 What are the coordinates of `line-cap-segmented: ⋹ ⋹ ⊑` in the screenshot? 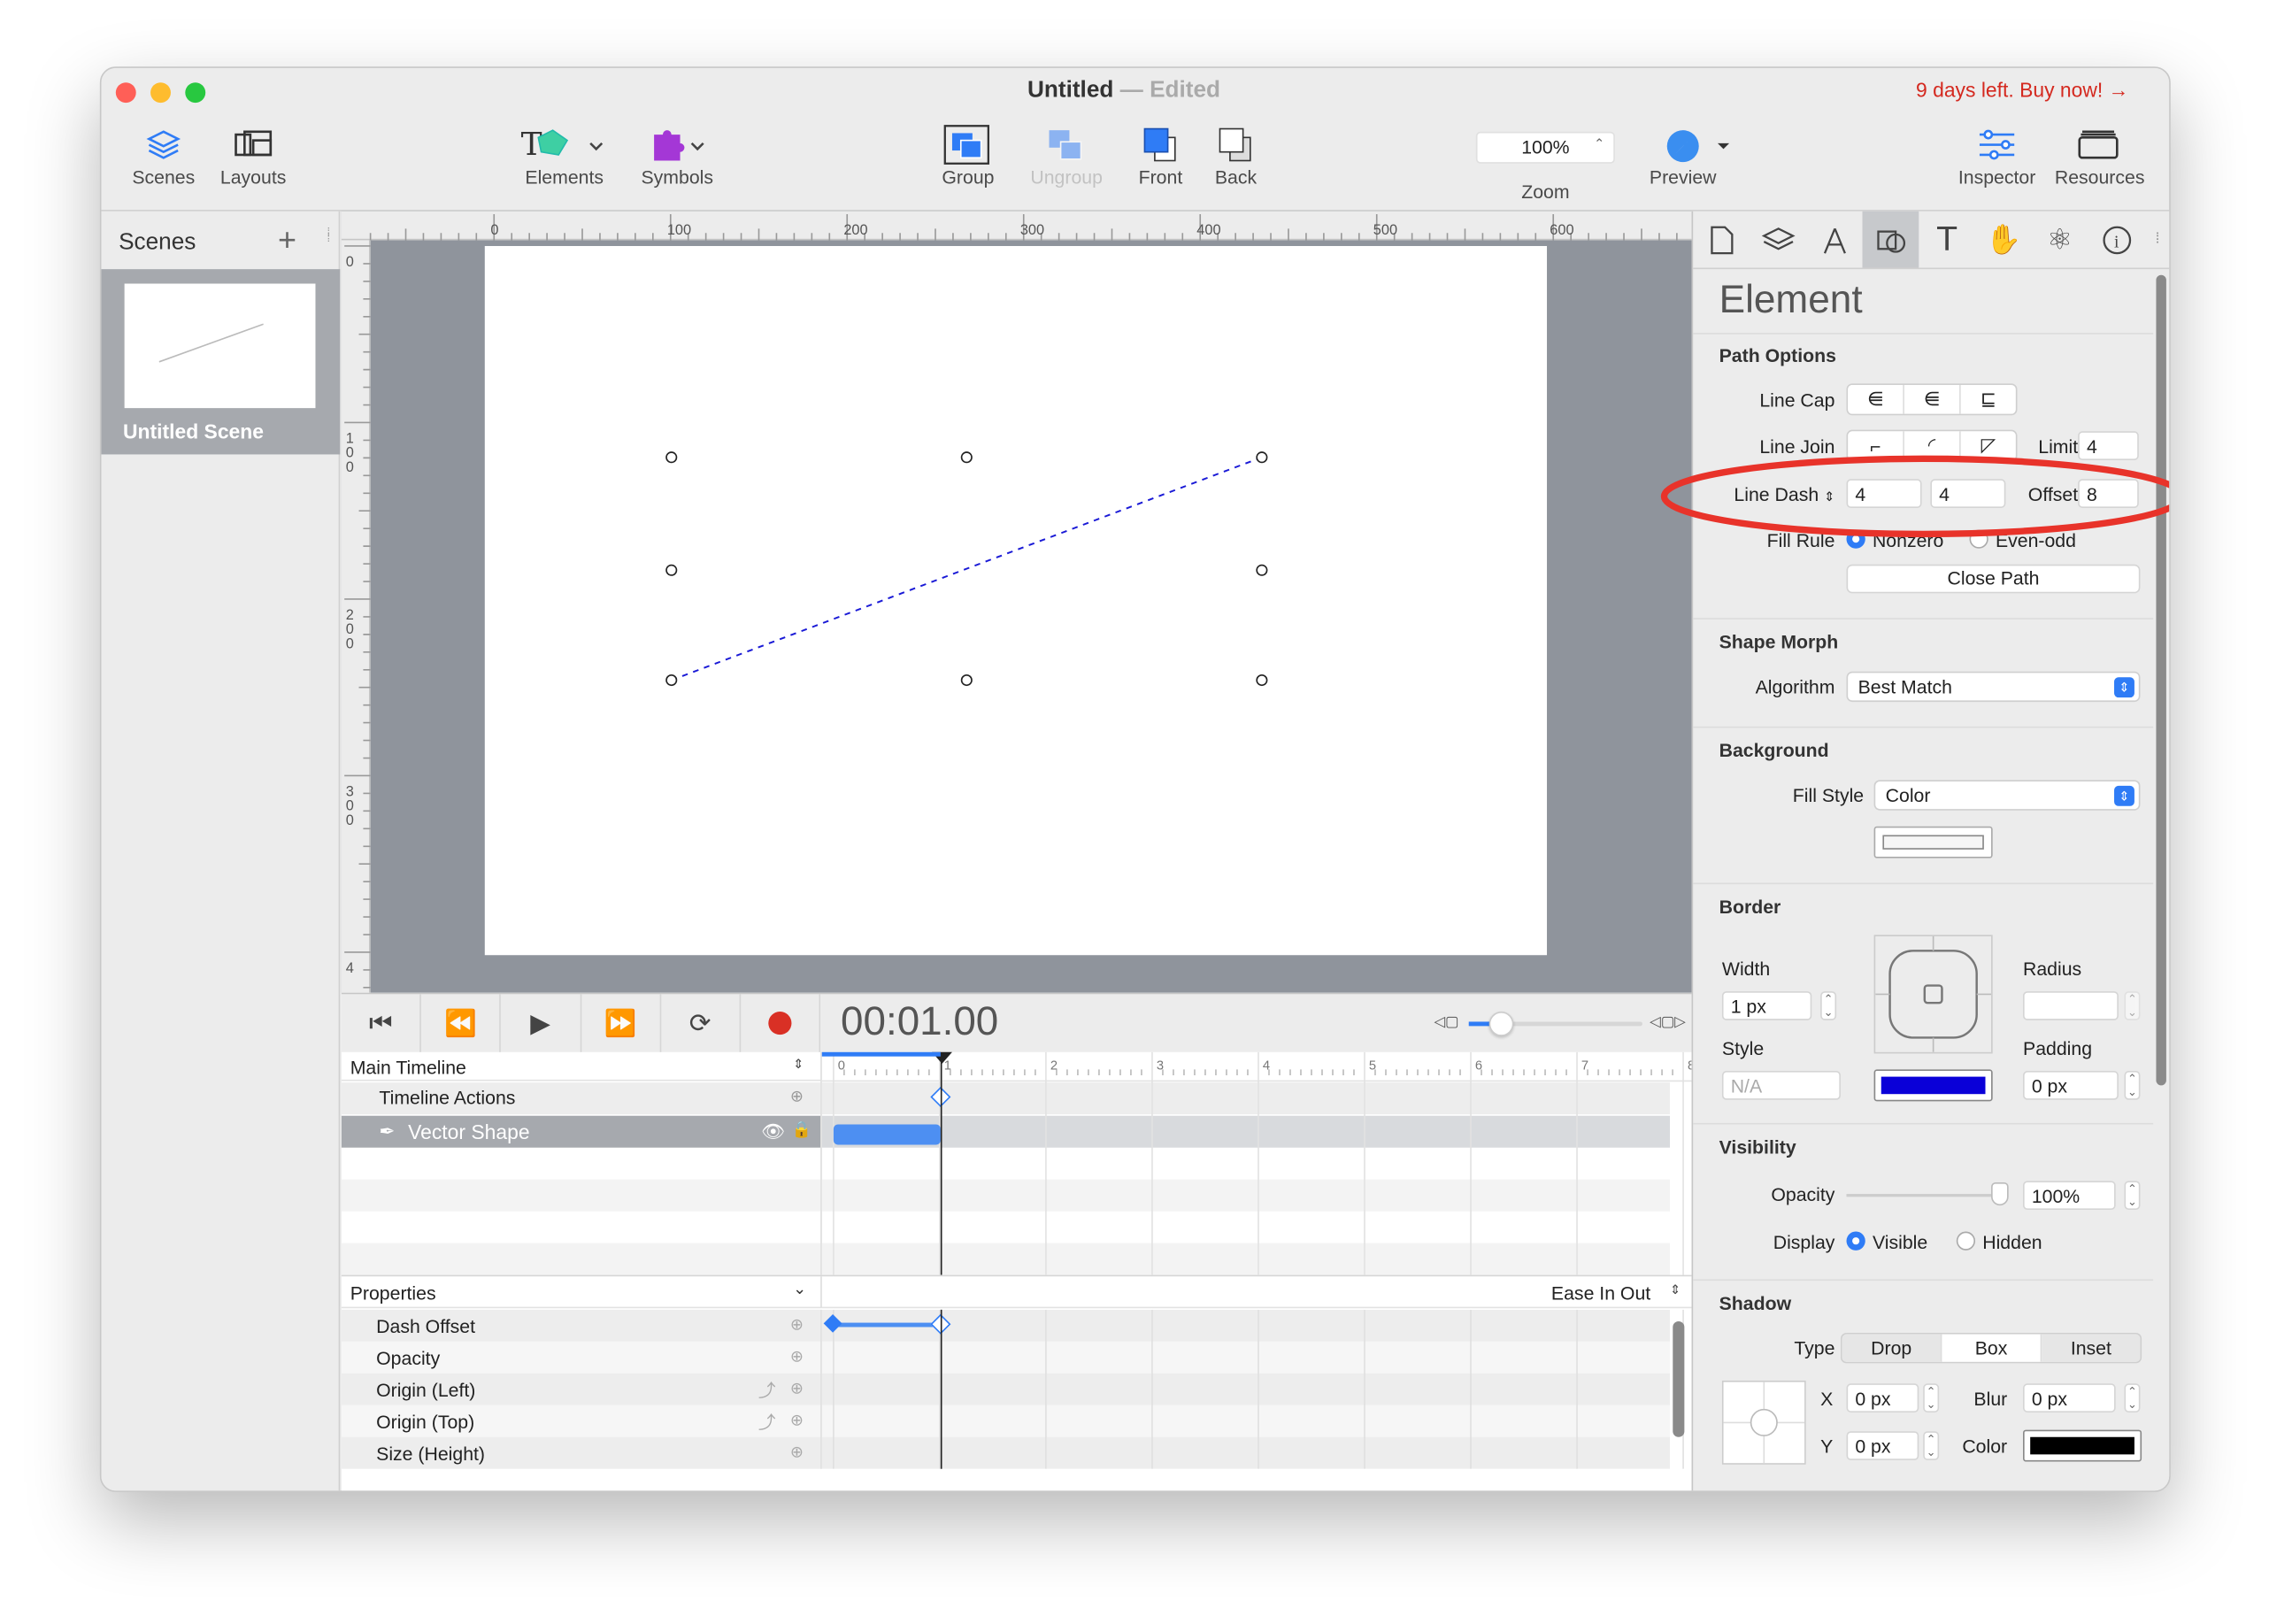 It's located at (1932, 399).